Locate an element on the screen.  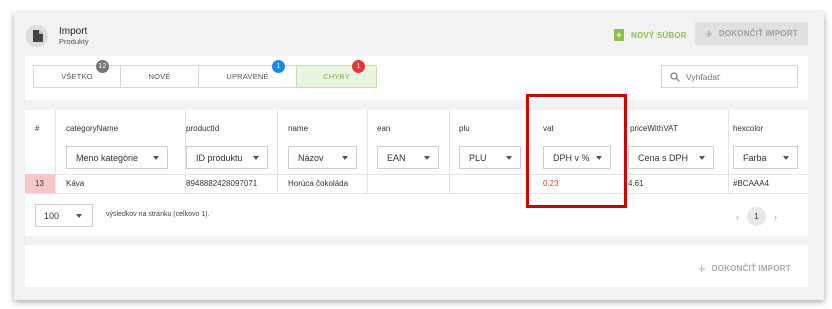
tab-new: NOVÉ is located at coordinates (159, 76).